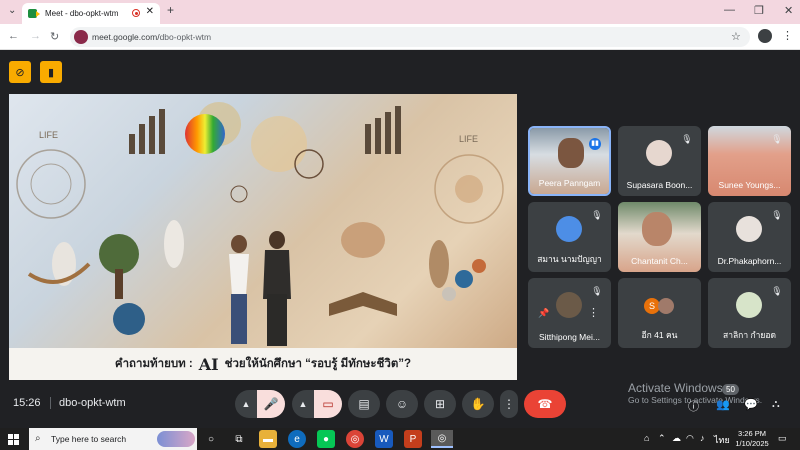 This screenshot has height=450, width=800. What do you see at coordinates (27, 403) in the screenshot?
I see `meeting-clock: 15:26` at bounding box center [27, 403].